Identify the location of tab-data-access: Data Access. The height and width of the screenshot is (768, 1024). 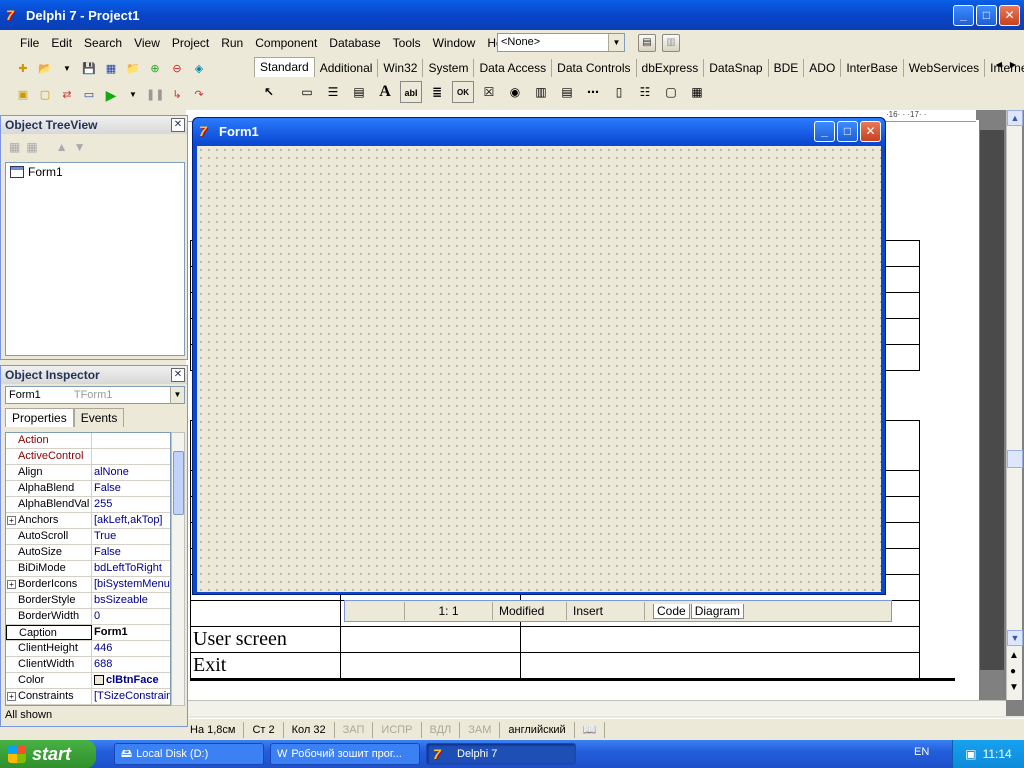
(513, 68).